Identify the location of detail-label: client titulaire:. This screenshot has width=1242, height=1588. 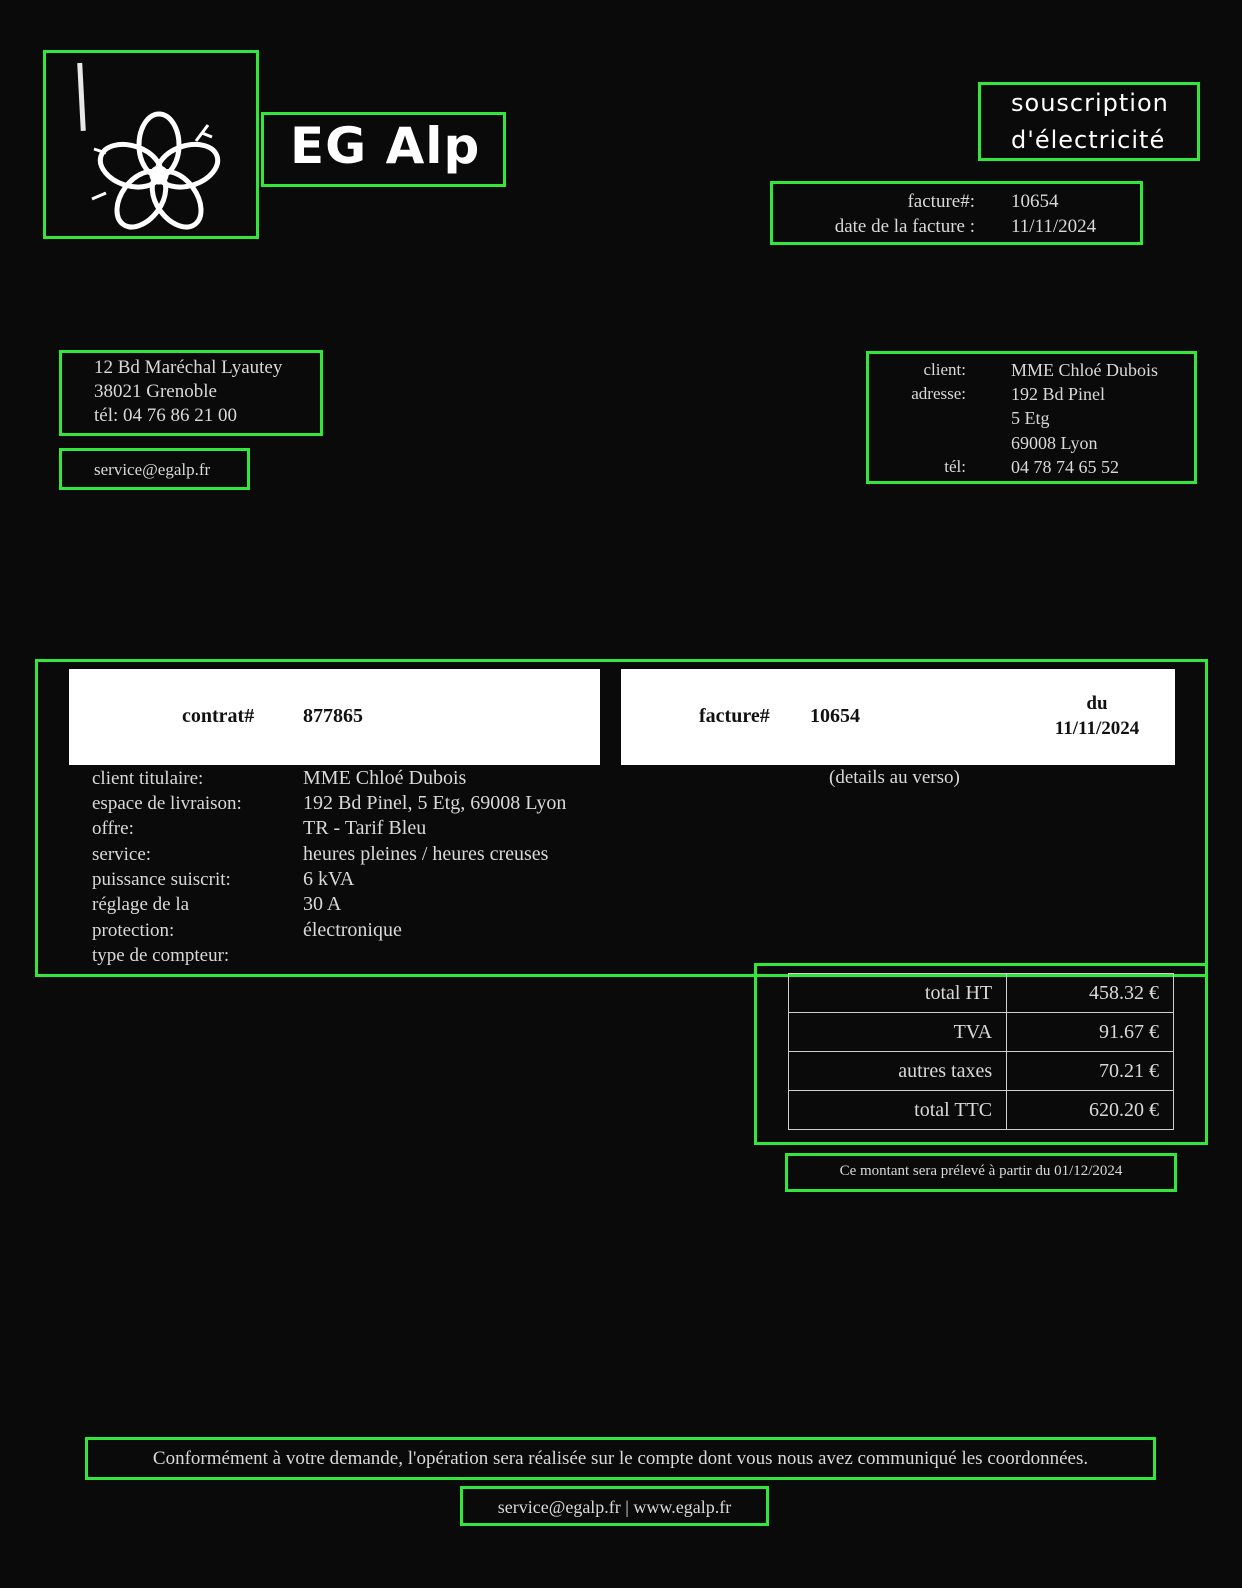
(148, 778).